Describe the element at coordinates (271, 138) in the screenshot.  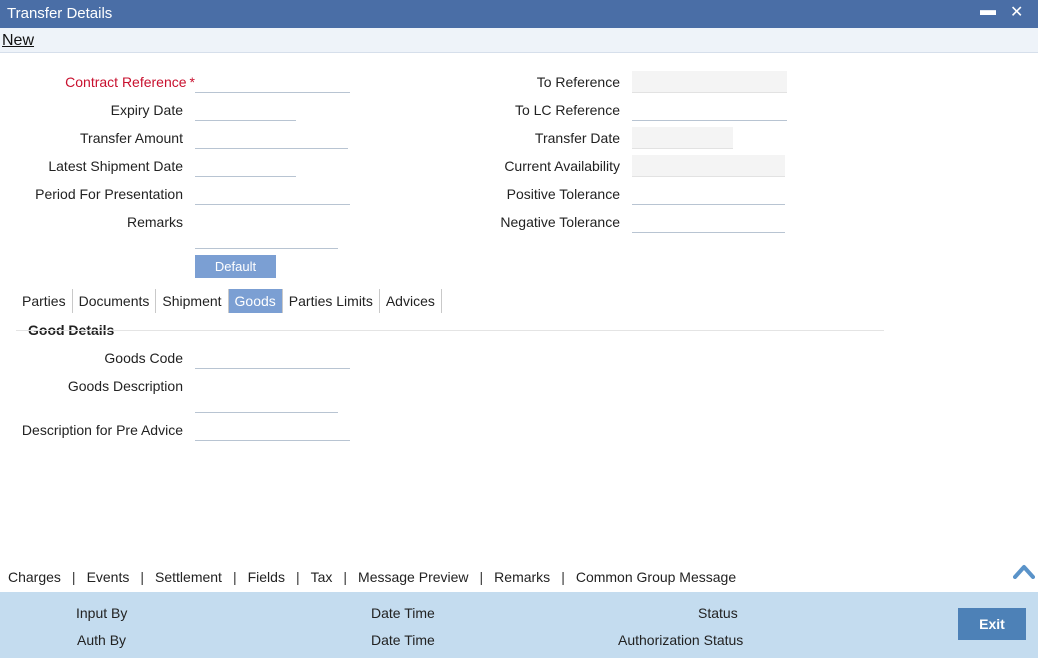
I see `transfer-amount-input` at that location.